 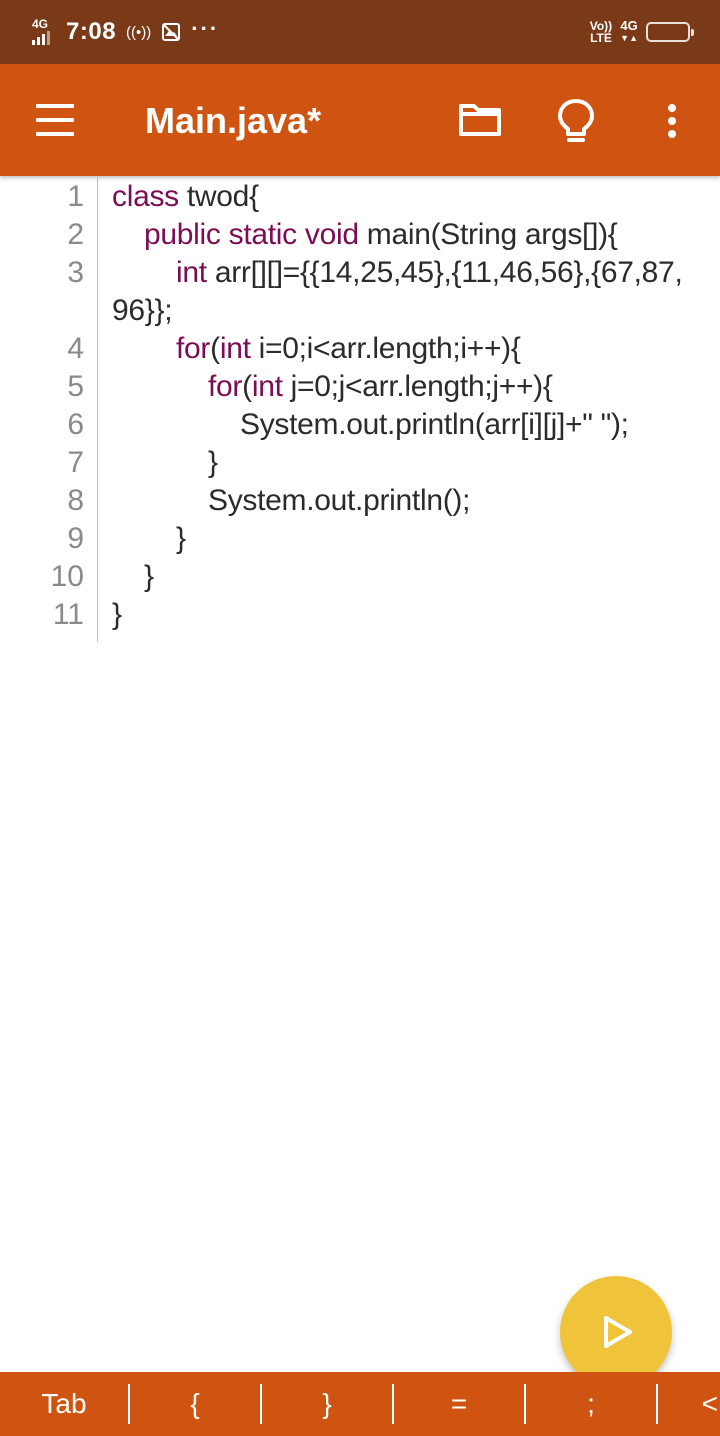 I want to click on line-number: 7, so click(x=75, y=462).